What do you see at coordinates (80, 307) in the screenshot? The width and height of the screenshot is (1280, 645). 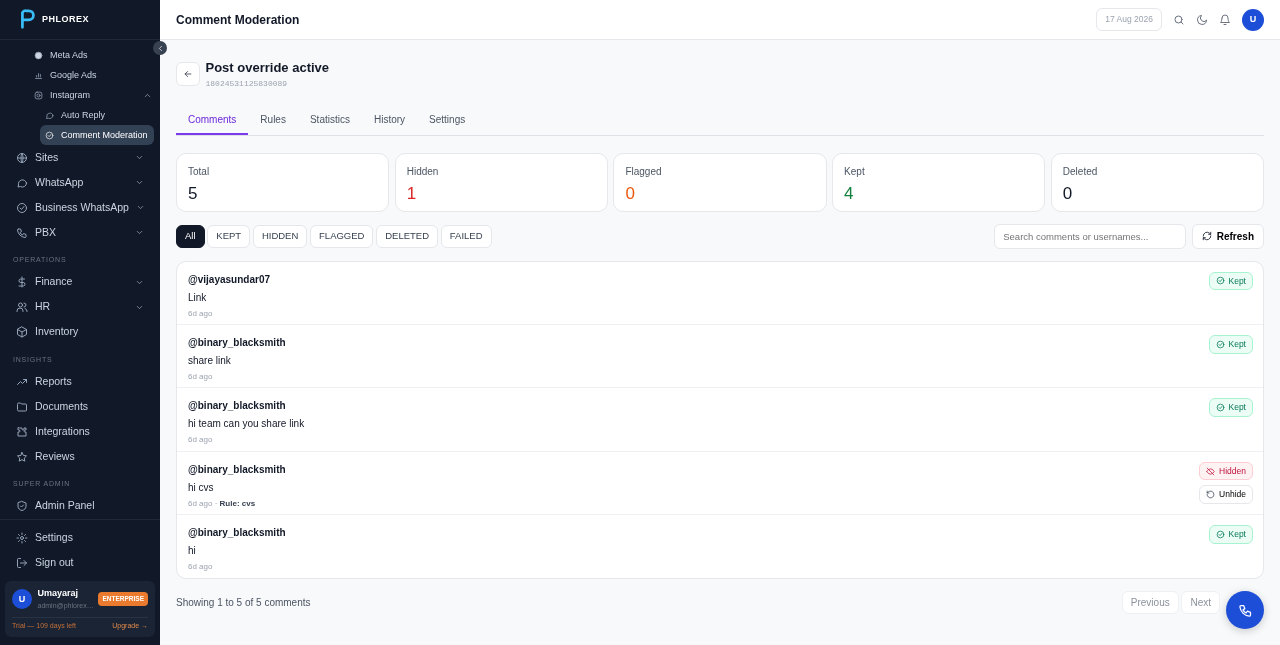 I see `nav-item: HR` at bounding box center [80, 307].